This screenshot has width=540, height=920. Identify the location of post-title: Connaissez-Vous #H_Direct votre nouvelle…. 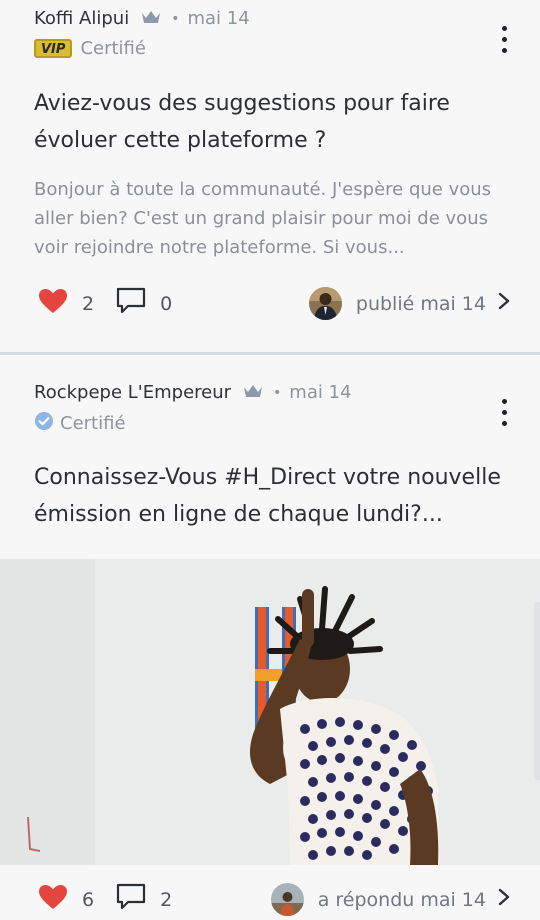
(270, 496).